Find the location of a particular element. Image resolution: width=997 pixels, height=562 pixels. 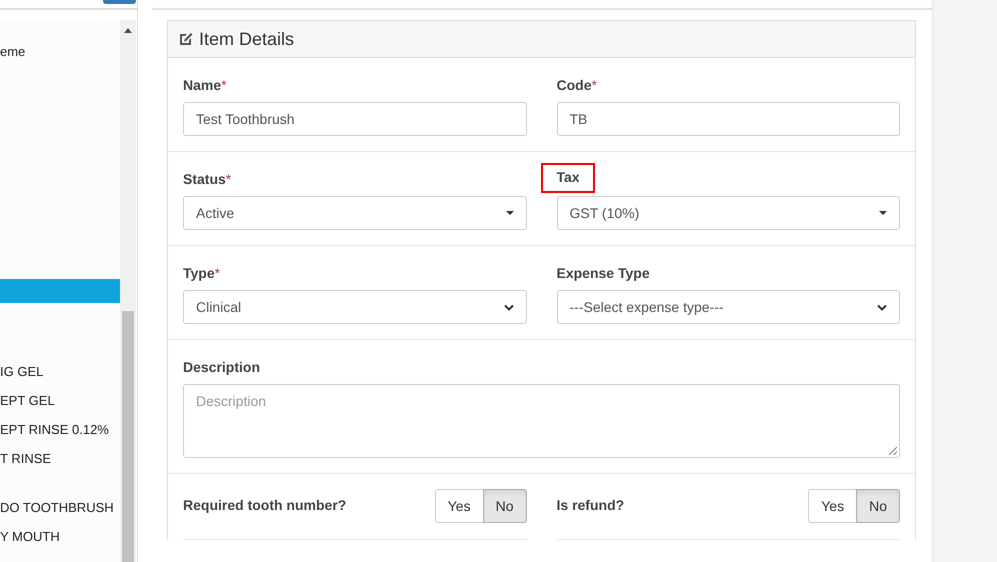

button is located at coordinates (119, 2).